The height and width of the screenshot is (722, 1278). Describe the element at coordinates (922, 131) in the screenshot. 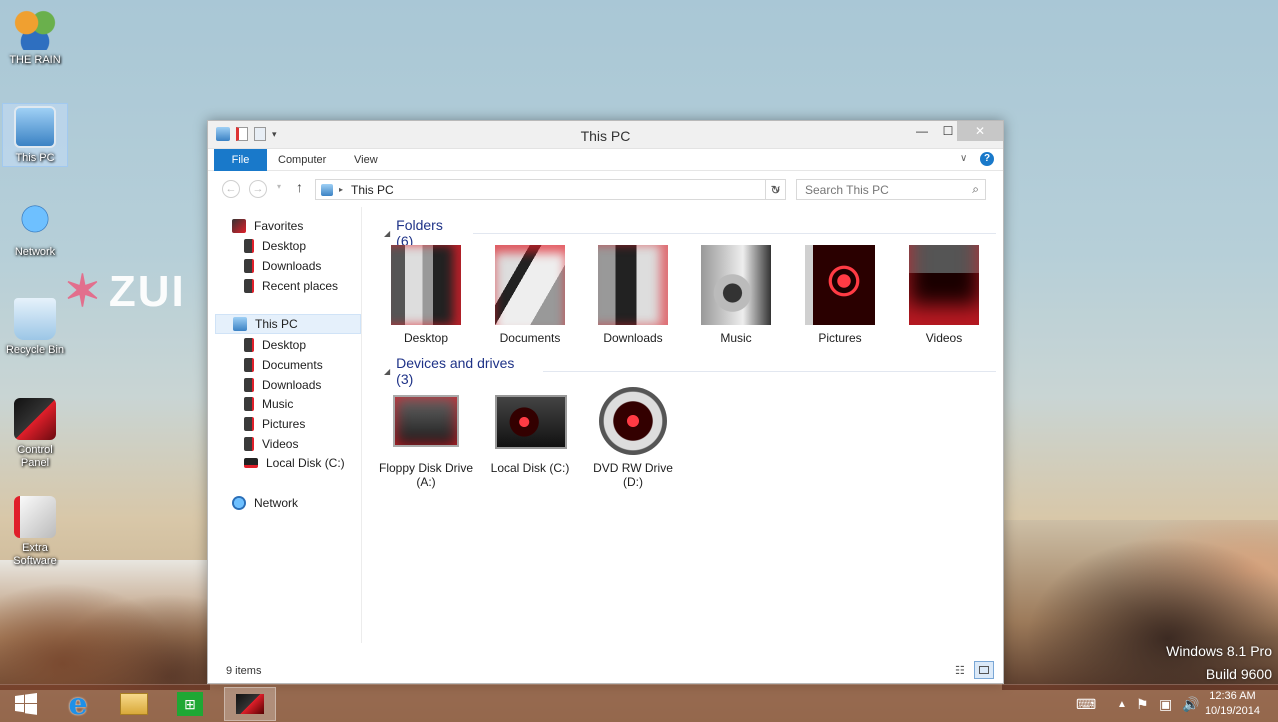

I see `minimize-button: —` at that location.